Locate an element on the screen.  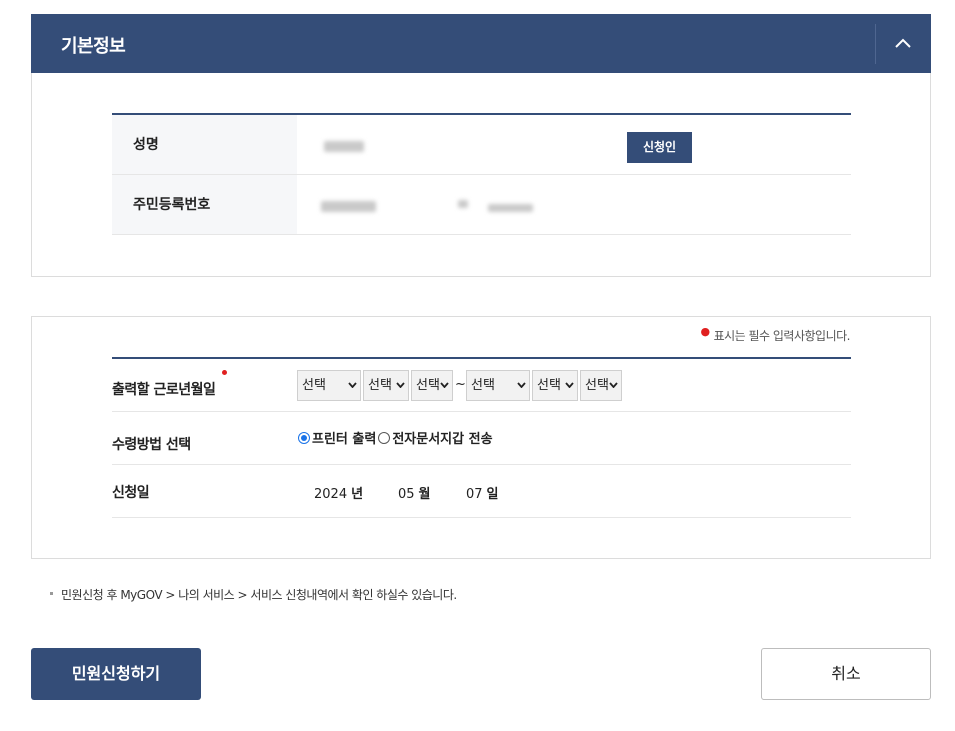
apply-month: 05 월 is located at coordinates (414, 494).